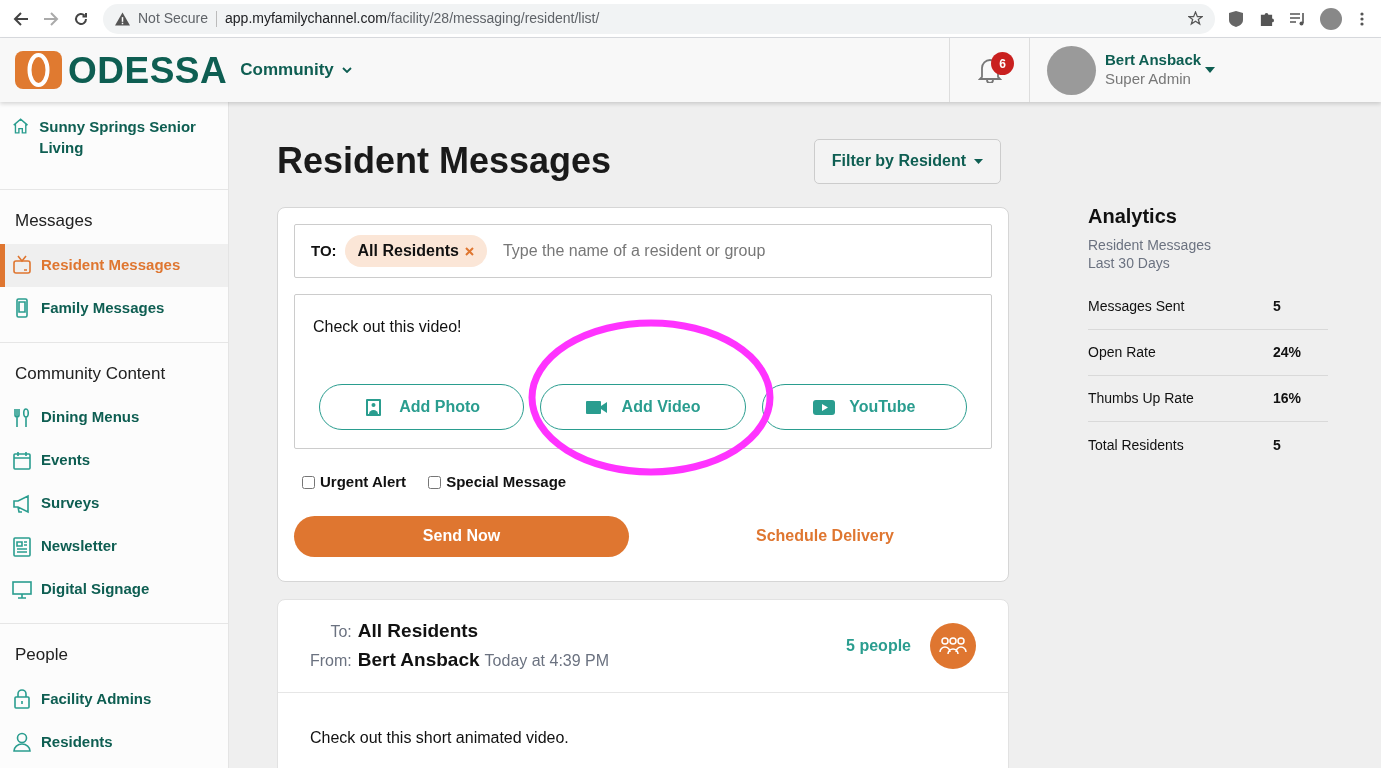  Describe the element at coordinates (738, 251) in the screenshot. I see `recipient-input: Type the name of a resident or group` at that location.